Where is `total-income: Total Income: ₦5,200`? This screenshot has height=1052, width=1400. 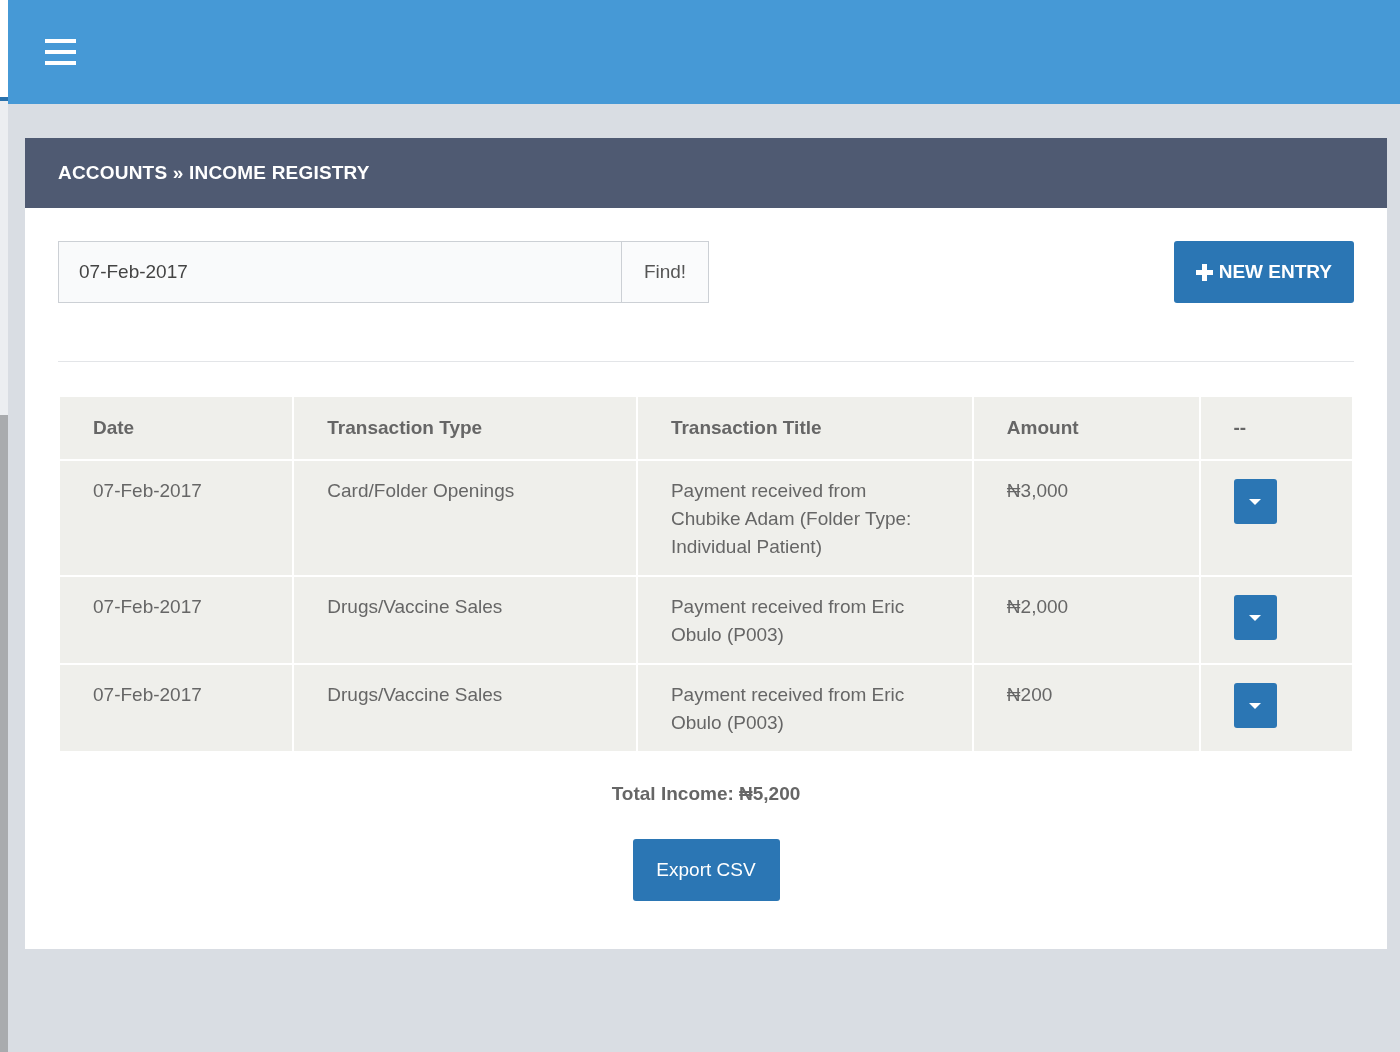
total-income: Total Income: ₦5,200 is located at coordinates (706, 794).